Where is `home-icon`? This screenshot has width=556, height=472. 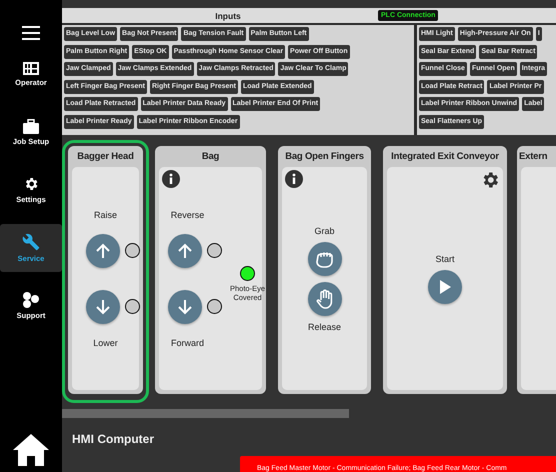 home-icon is located at coordinates (31, 450).